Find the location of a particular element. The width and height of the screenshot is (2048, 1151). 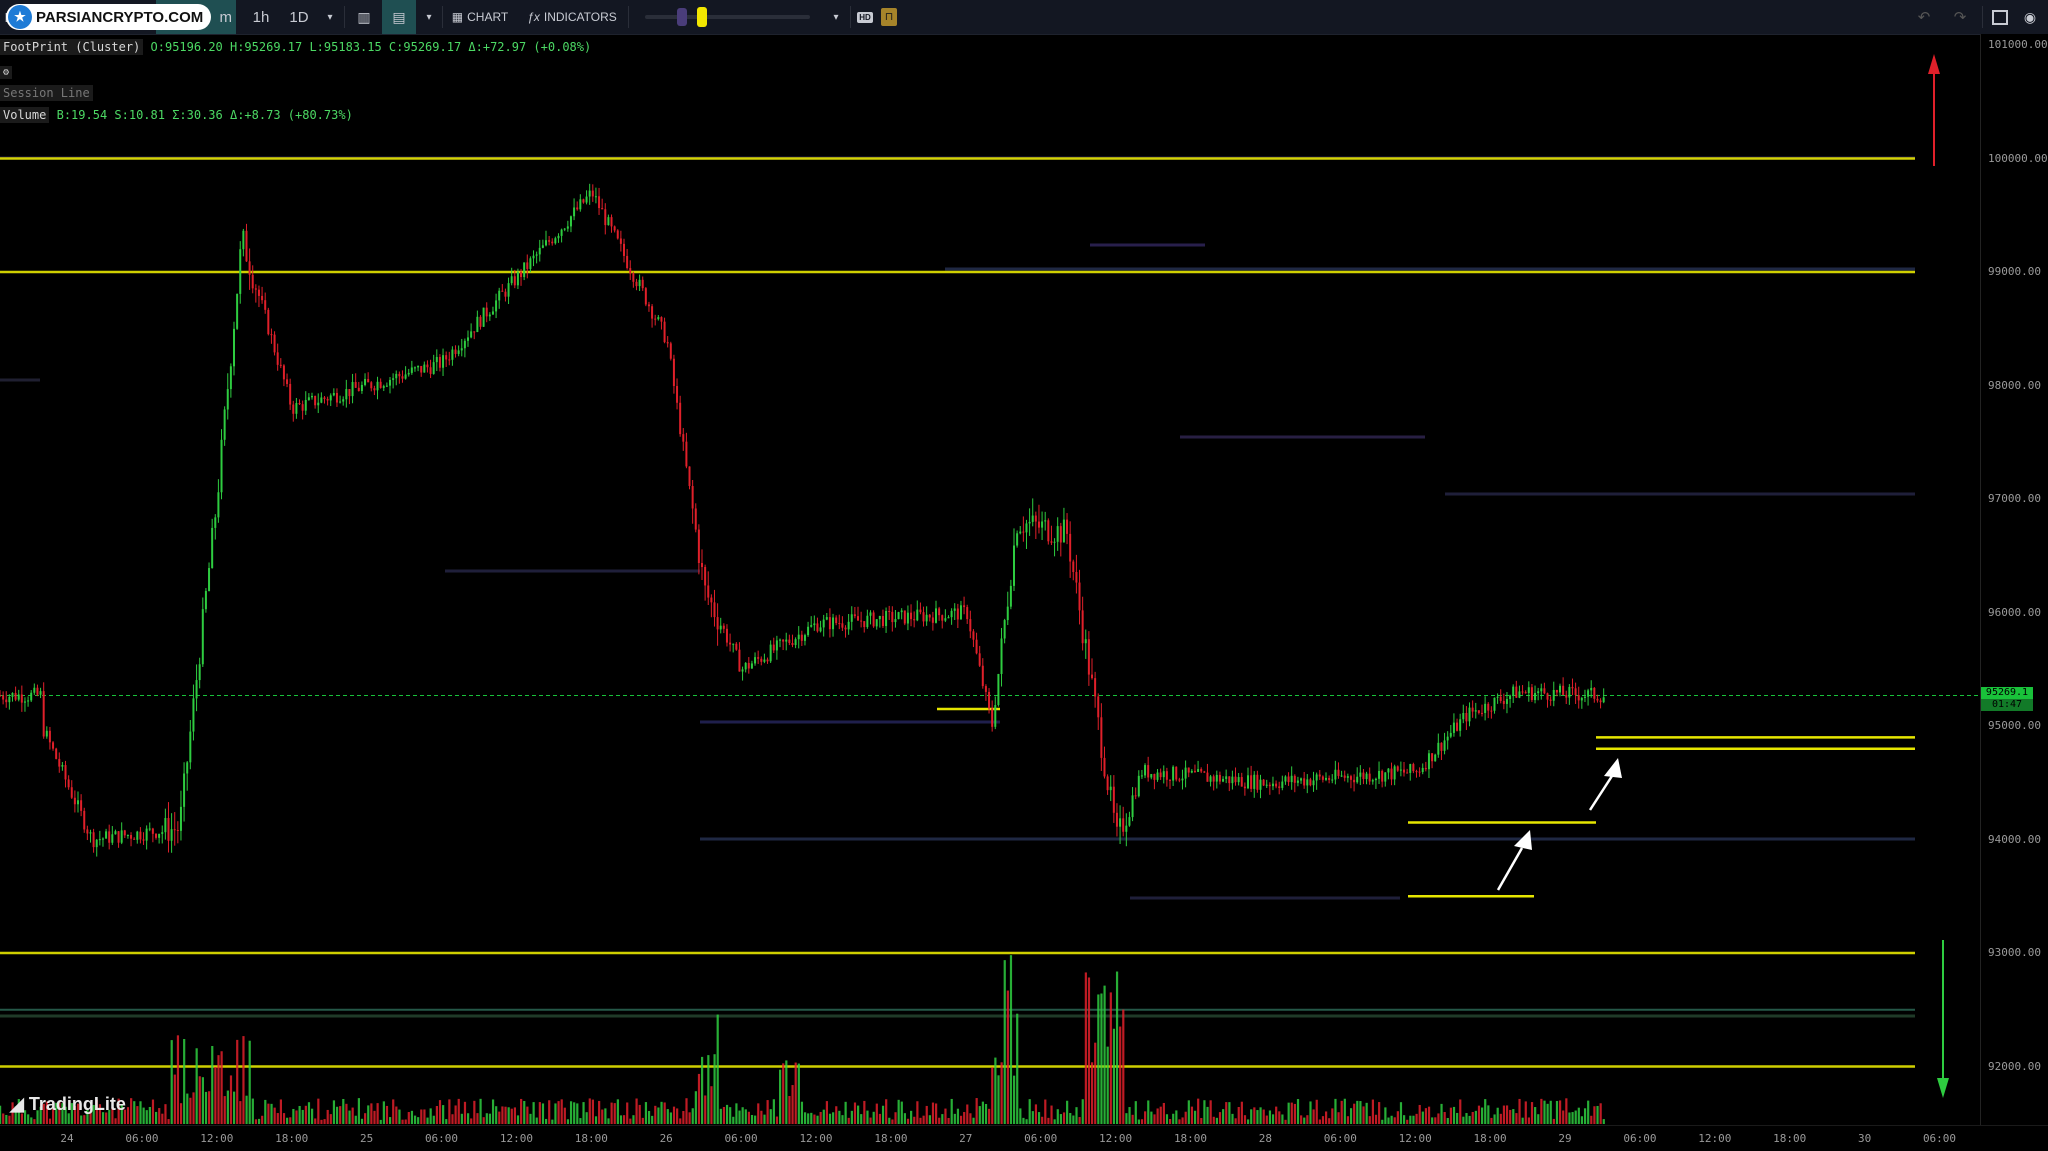

session-line-label: Session Line is located at coordinates (46, 93).